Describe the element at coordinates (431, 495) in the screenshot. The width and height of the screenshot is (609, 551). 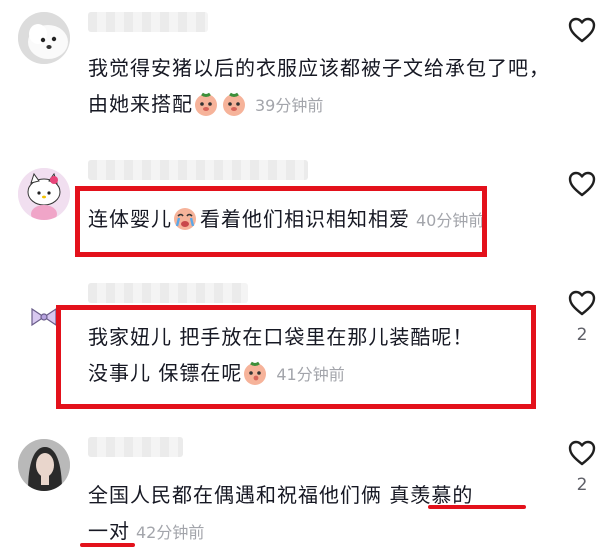
I see `emphasized-text: 真羡慕的` at that location.